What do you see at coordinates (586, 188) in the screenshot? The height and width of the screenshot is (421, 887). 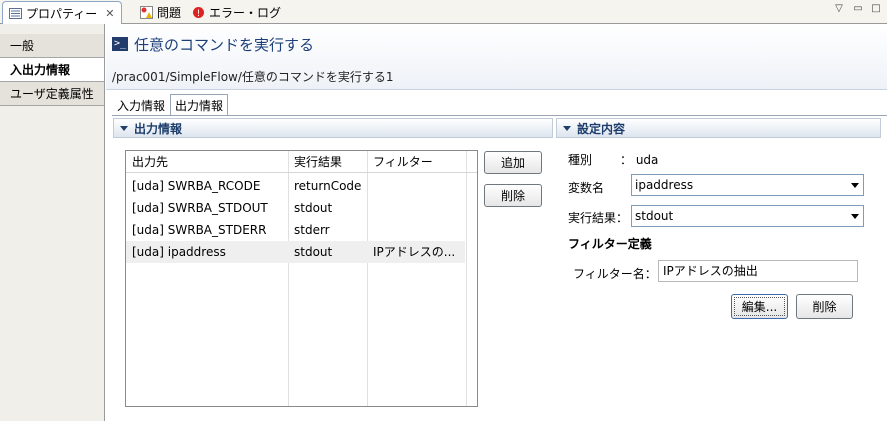 I see `var-name-label: 変数名` at bounding box center [586, 188].